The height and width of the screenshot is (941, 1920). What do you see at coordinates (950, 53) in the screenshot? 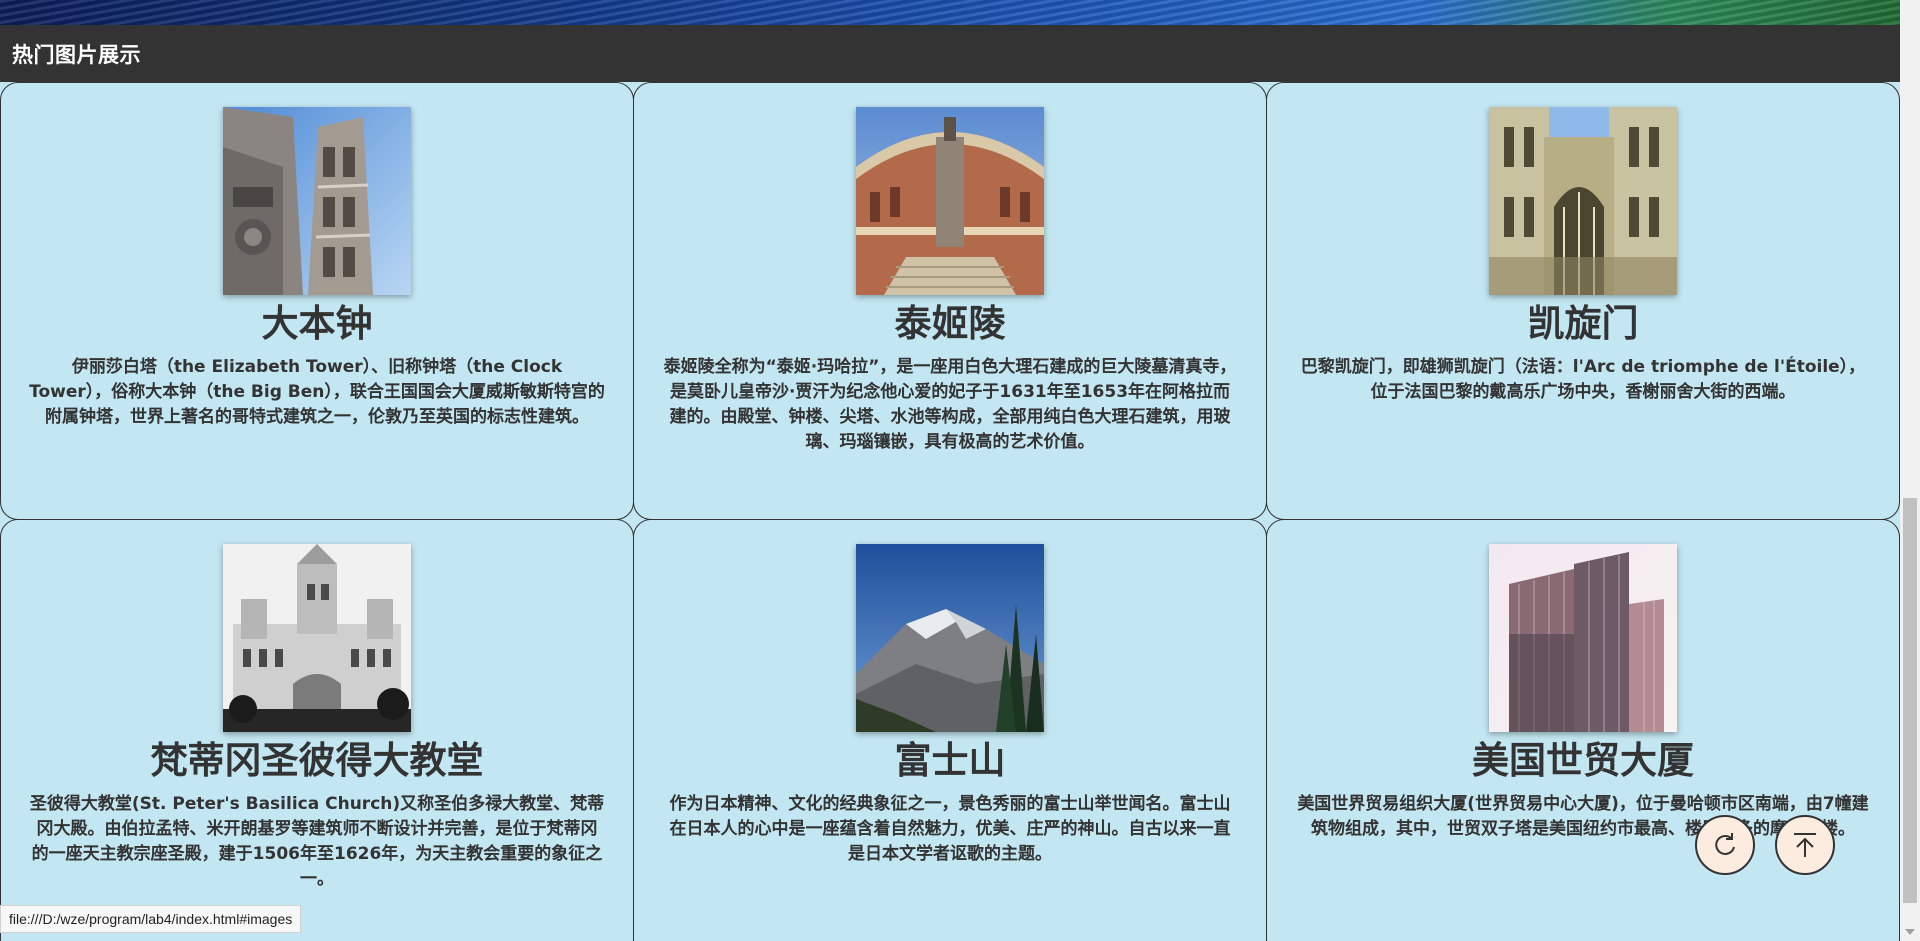
I see `section-header: 热门图片展示` at bounding box center [950, 53].